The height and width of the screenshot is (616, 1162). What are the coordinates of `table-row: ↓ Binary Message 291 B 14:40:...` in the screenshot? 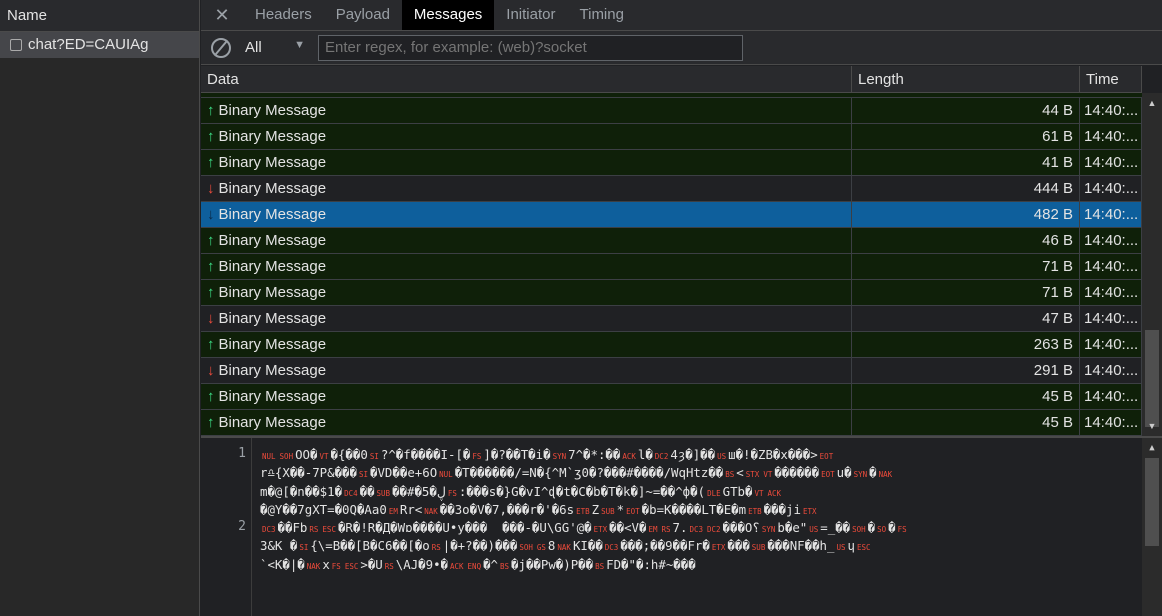 It's located at (671, 371).